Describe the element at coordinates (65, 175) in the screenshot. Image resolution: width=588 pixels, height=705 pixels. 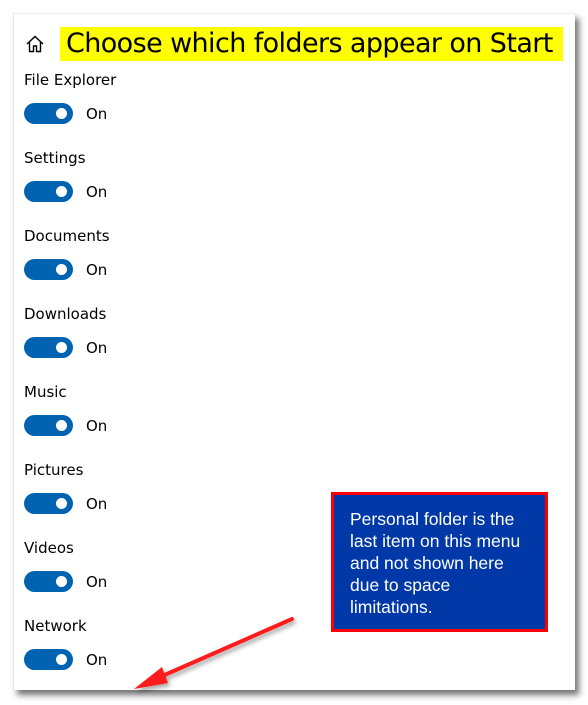
I see `folder-item-settings: Settings On` at that location.